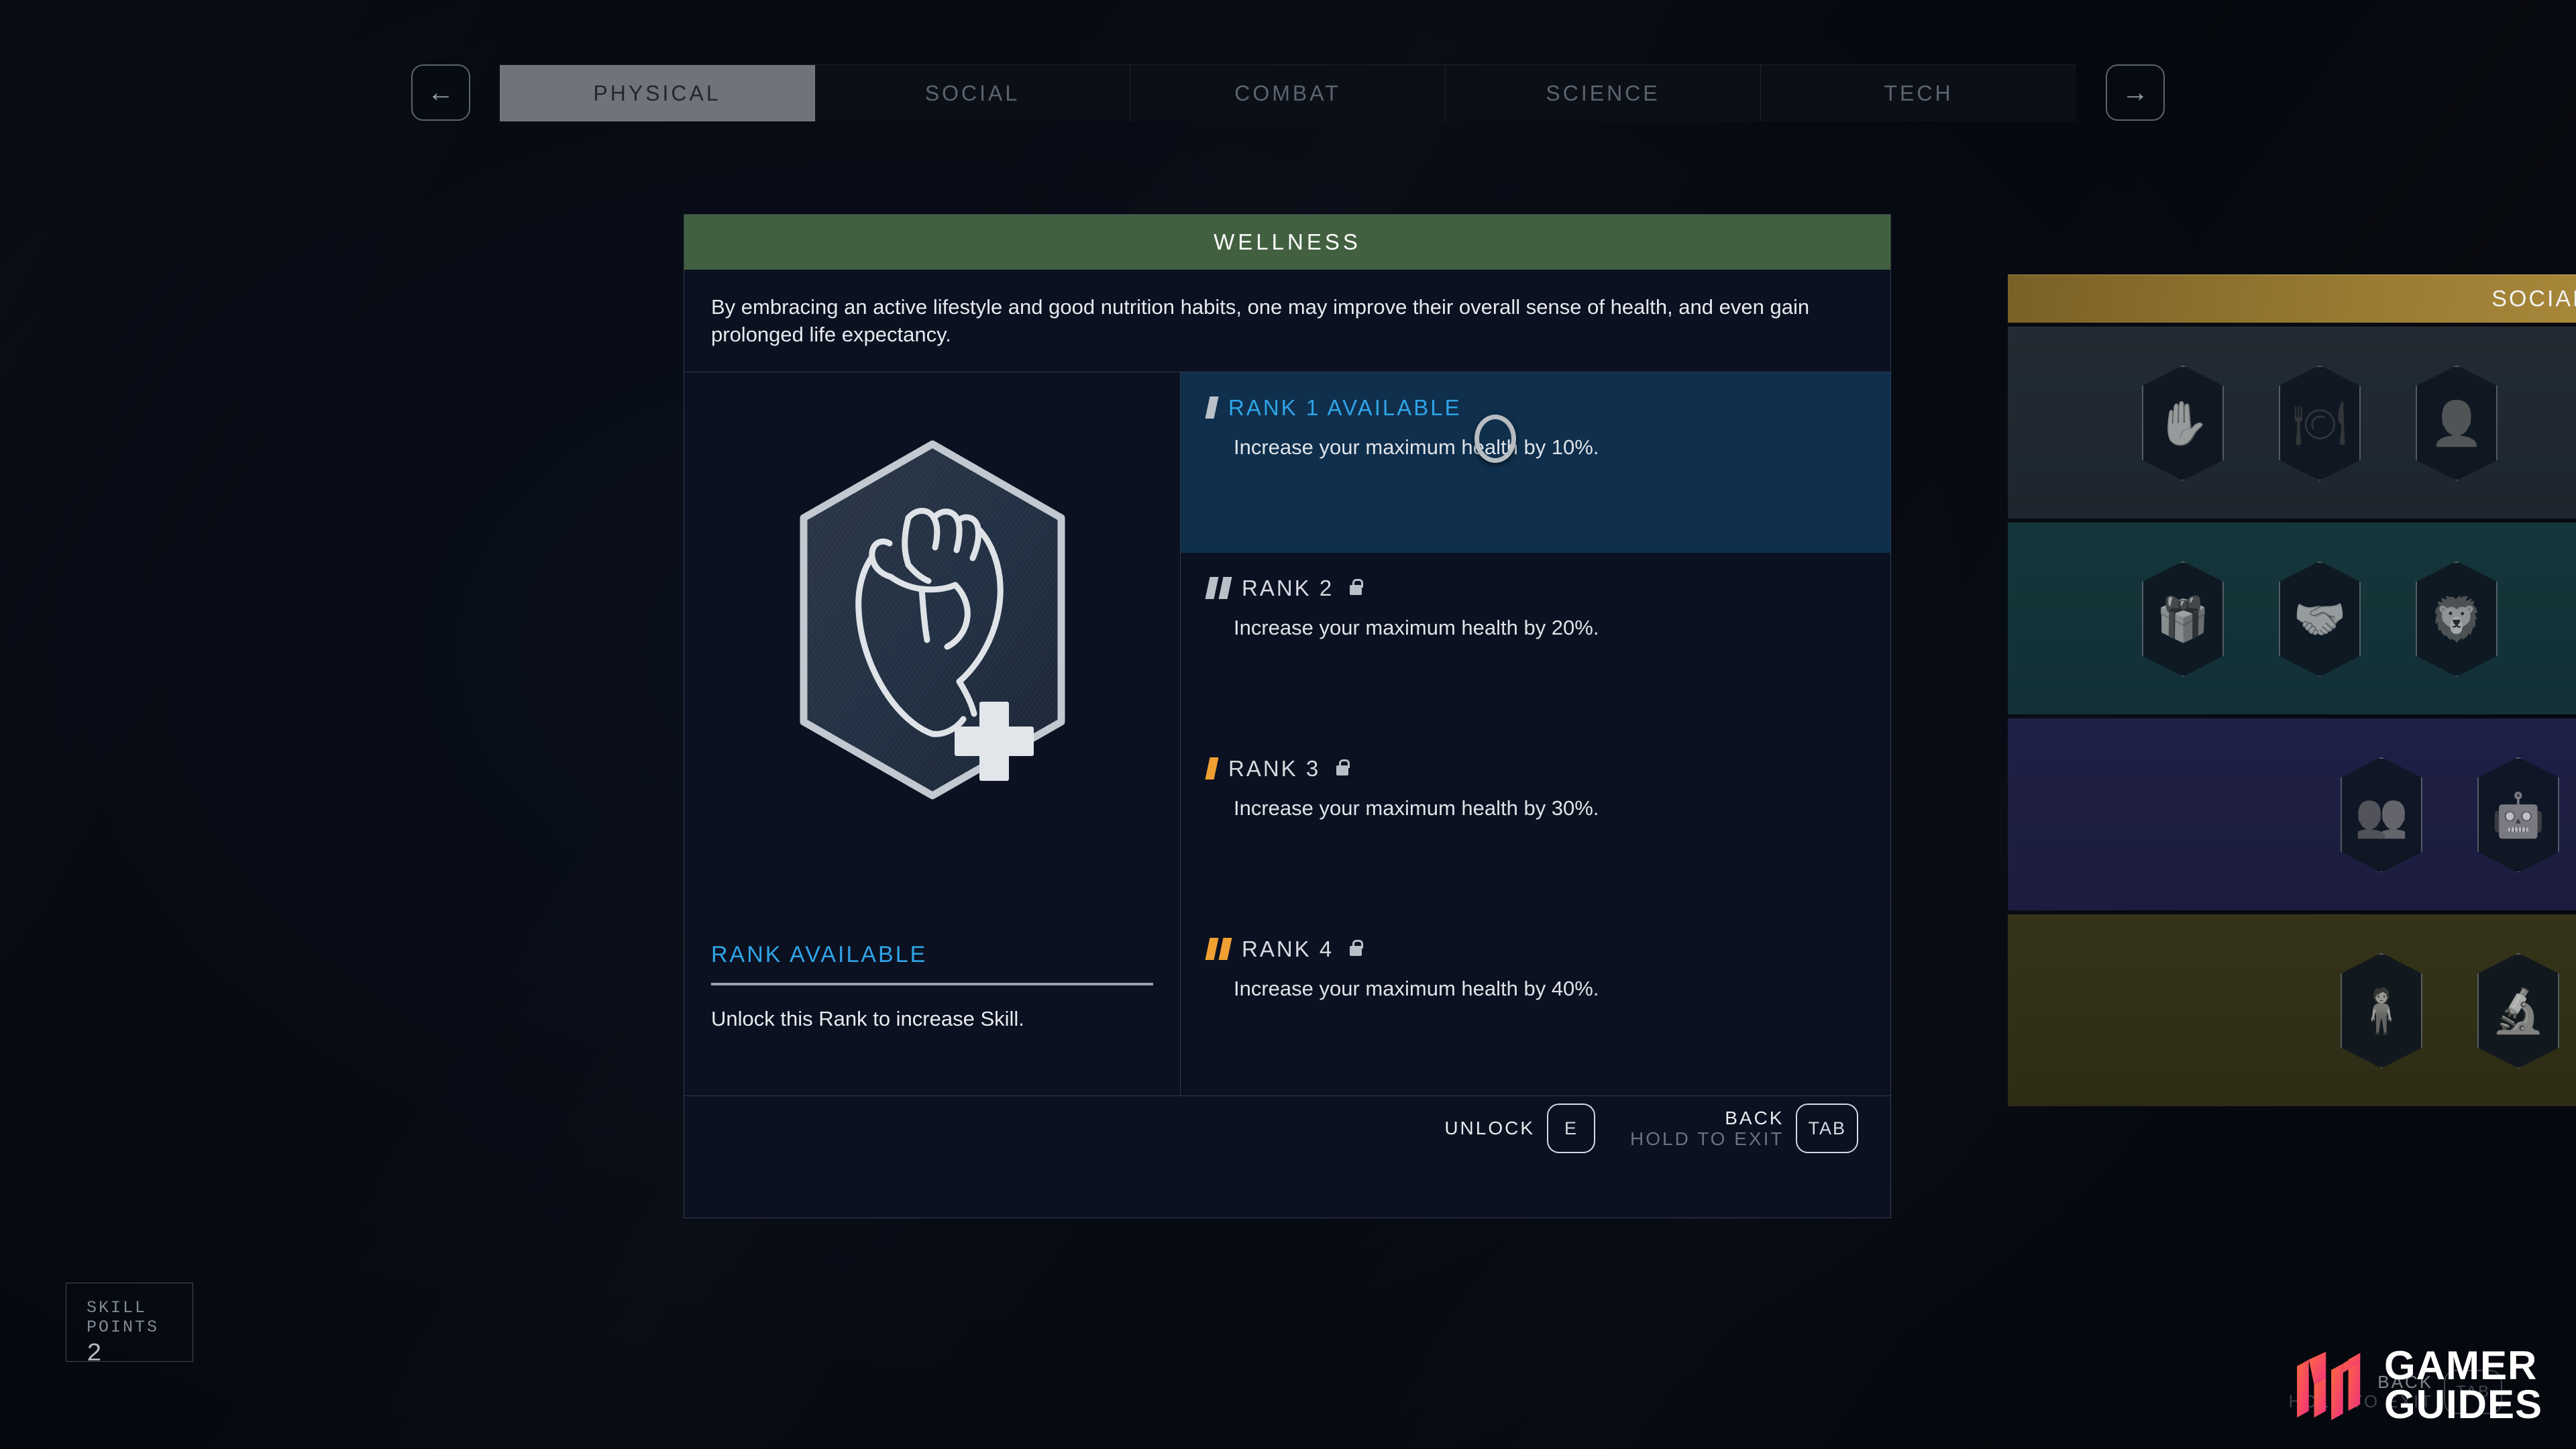  Describe the element at coordinates (1416, 627) in the screenshot. I see `rank-description: Increase your maximum health by 20%.` at that location.